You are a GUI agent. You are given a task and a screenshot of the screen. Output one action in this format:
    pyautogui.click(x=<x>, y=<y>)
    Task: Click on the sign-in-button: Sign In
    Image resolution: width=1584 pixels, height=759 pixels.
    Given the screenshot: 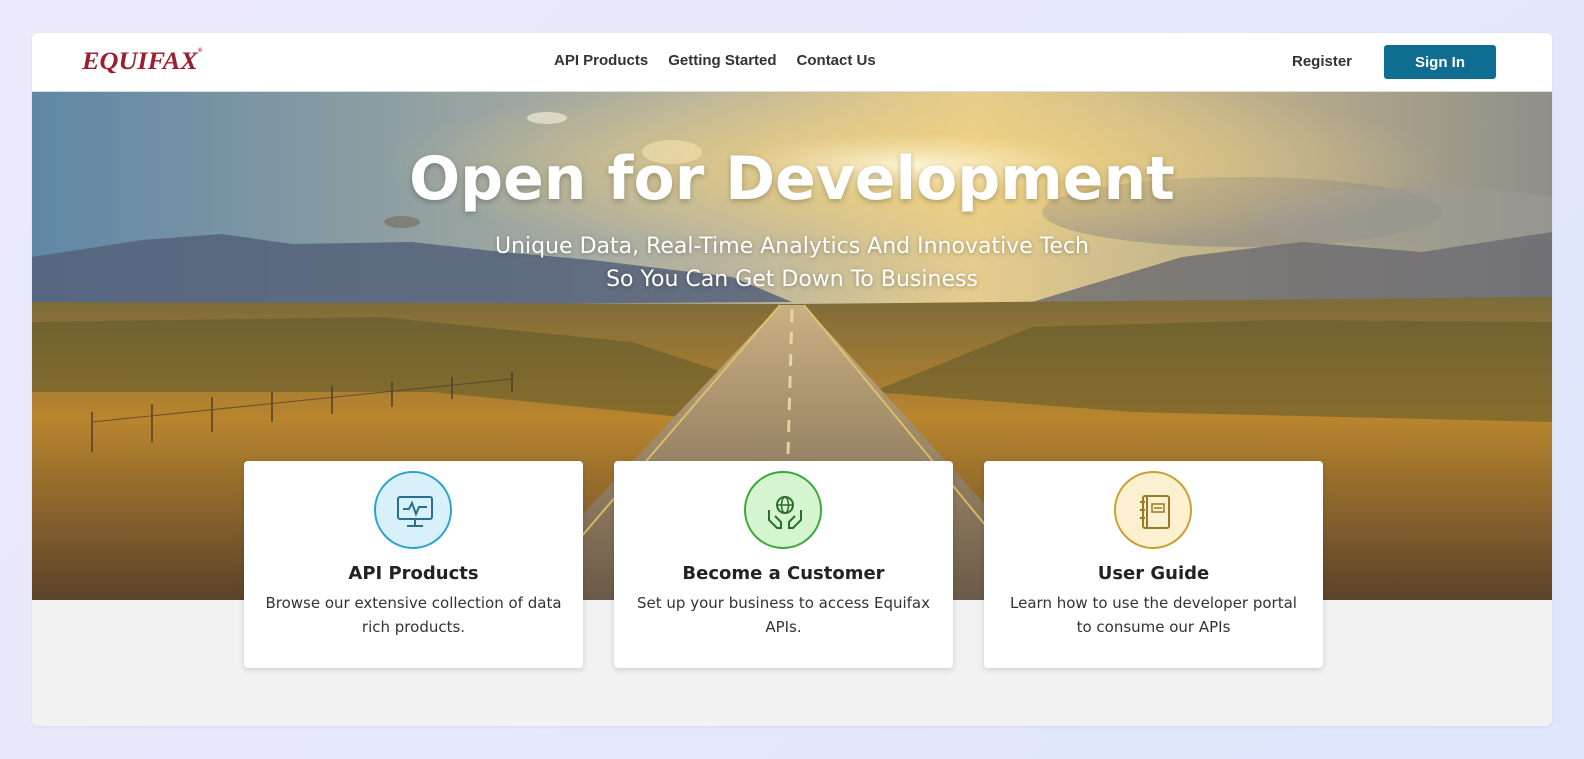 What is the action you would take?
    pyautogui.click(x=1440, y=62)
    